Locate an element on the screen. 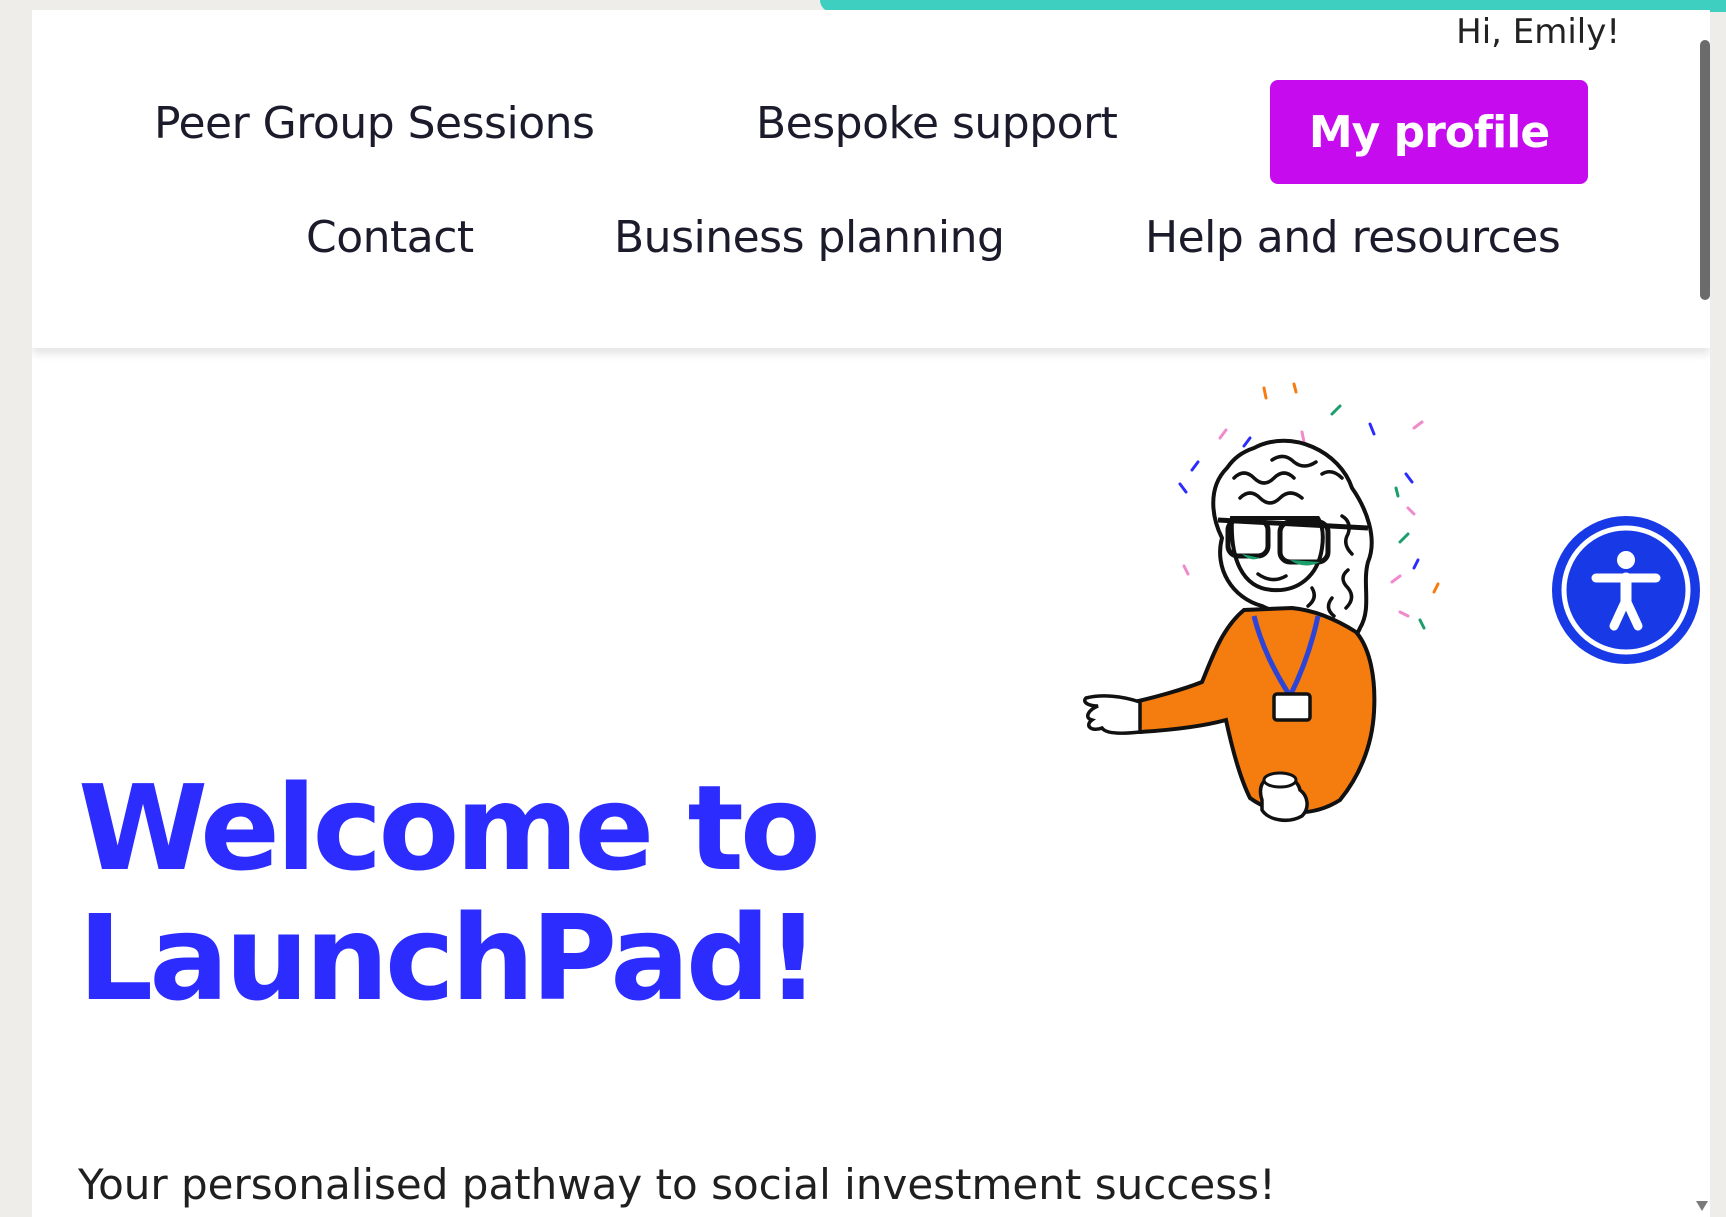  accessibility-person-icon is located at coordinates (1626, 590).